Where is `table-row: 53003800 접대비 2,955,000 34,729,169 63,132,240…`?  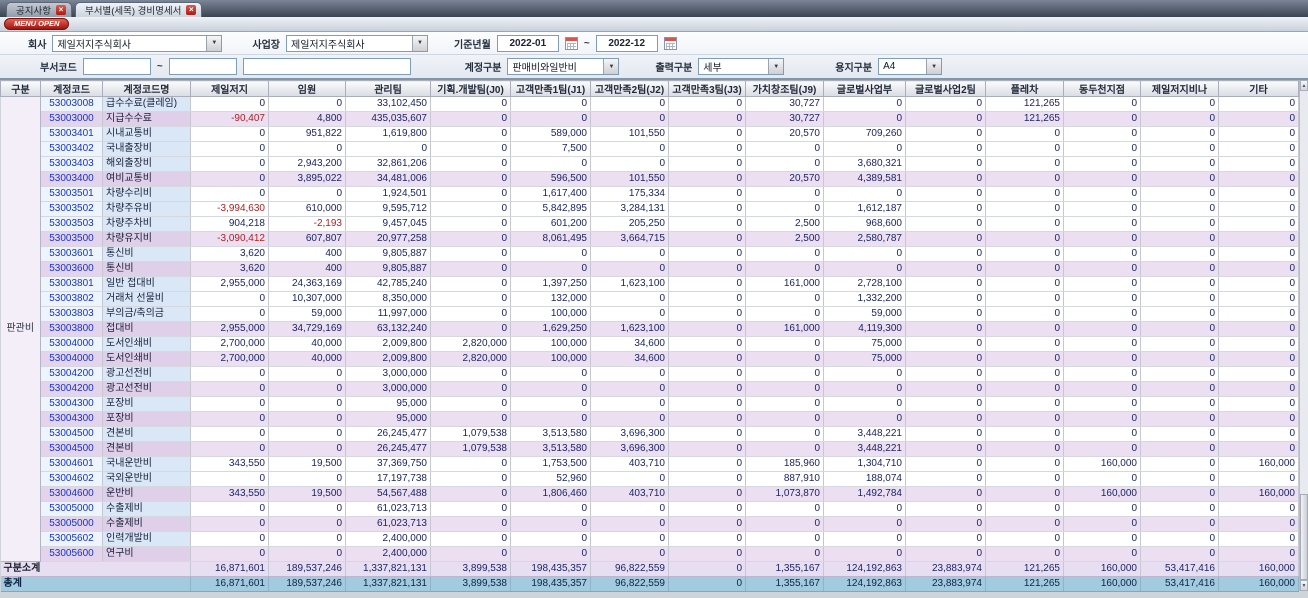 table-row: 53003800 접대비 2,955,000 34,729,169 63,132,240… is located at coordinates (650, 329).